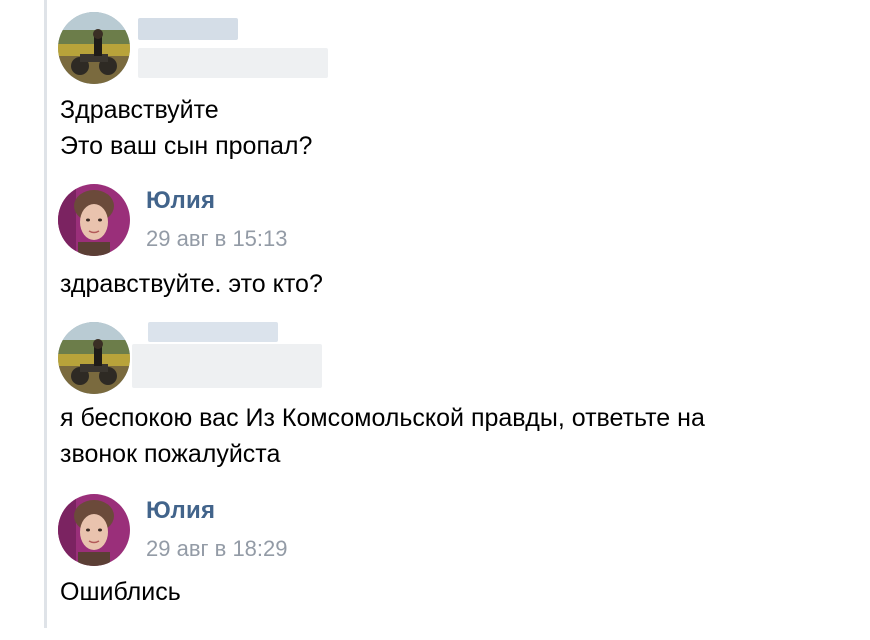 This screenshot has height=640, width=870. What do you see at coordinates (45, 314) in the screenshot?
I see `thread-border` at bounding box center [45, 314].